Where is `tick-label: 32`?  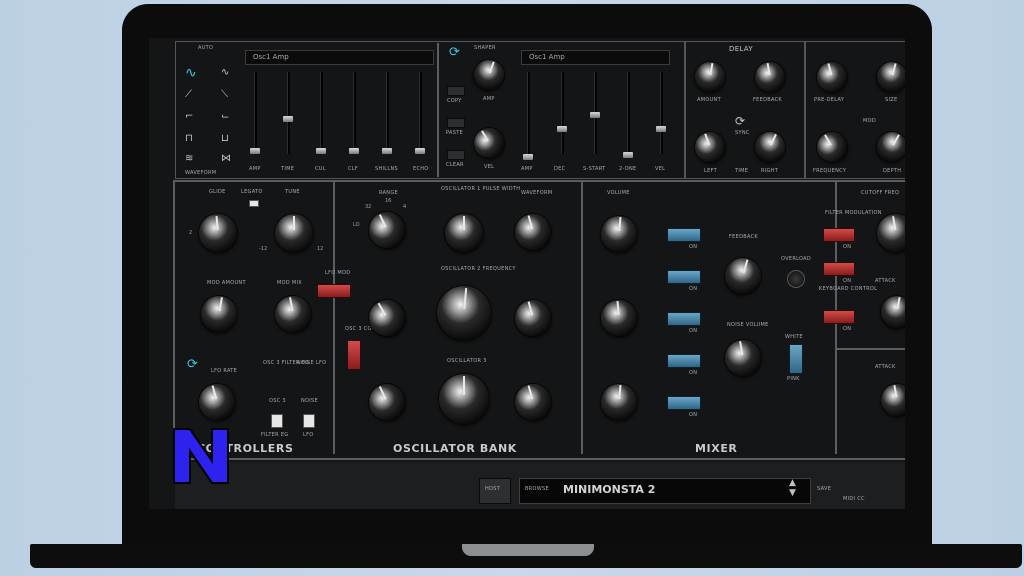 tick-label: 32 is located at coordinates (368, 207).